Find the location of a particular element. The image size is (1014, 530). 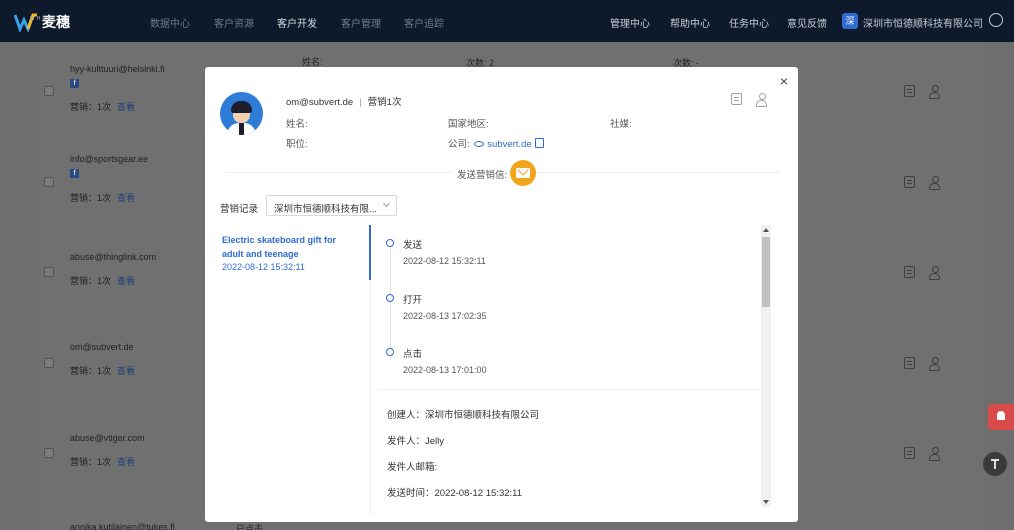

region-field: 国家地区: is located at coordinates (468, 124).